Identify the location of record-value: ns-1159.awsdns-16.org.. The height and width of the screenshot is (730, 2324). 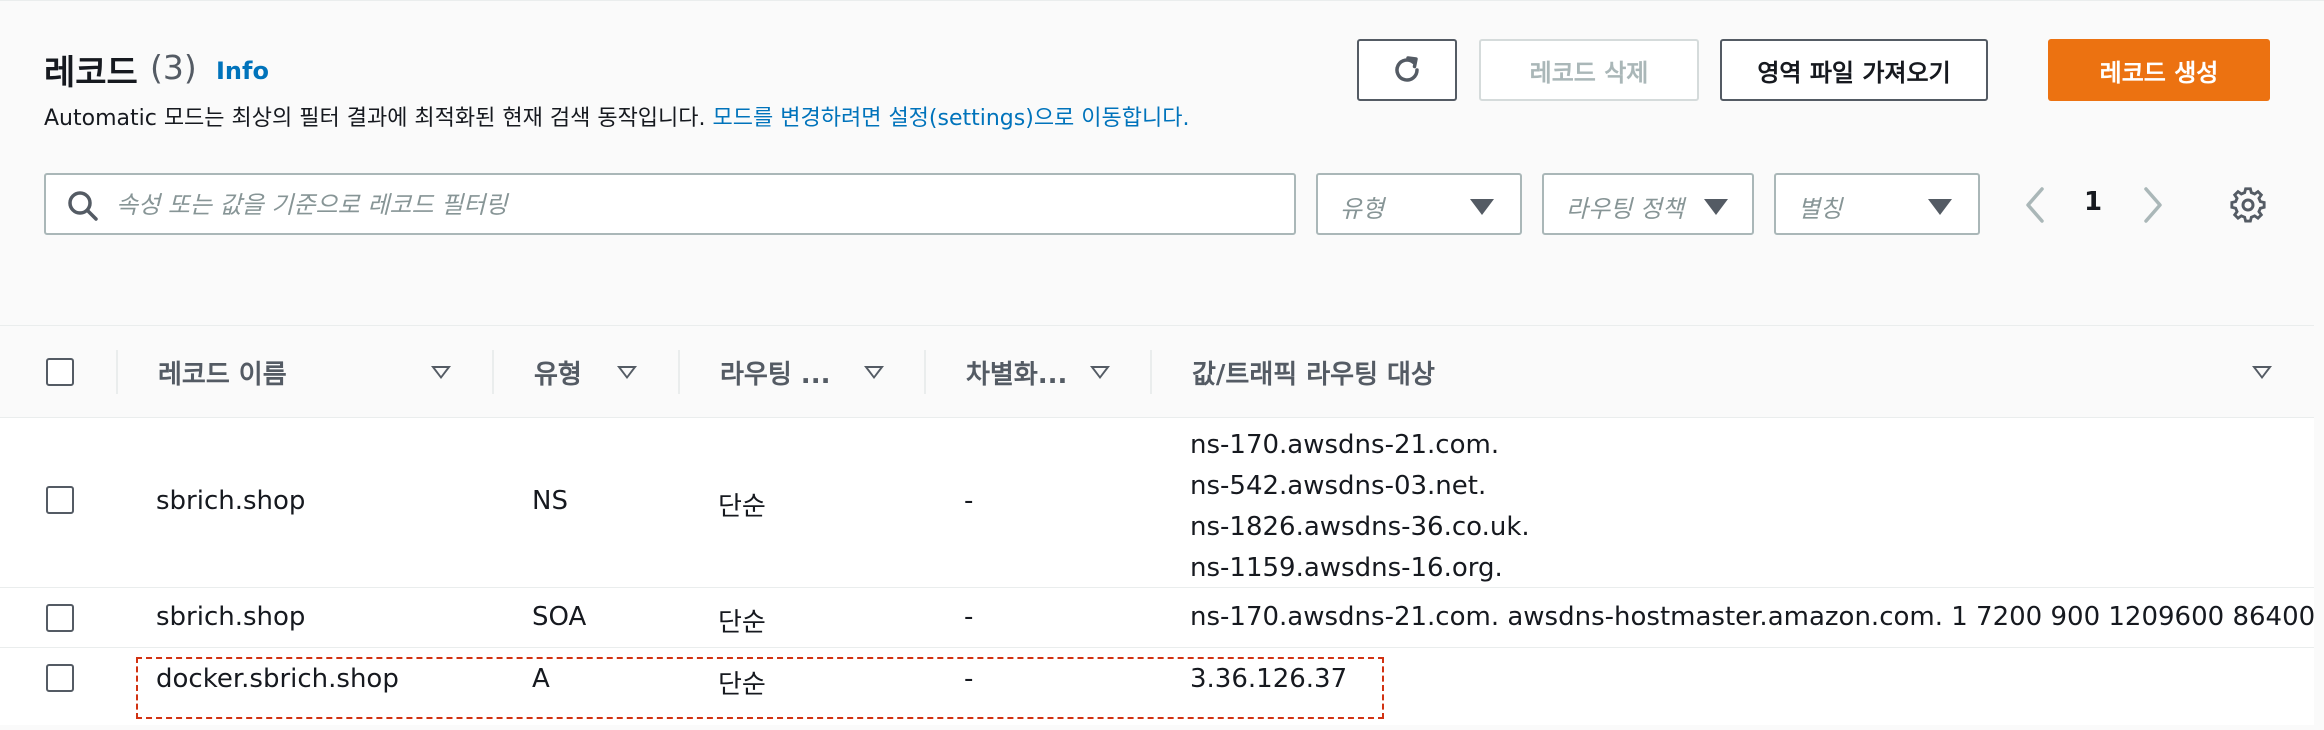
(1346, 568).